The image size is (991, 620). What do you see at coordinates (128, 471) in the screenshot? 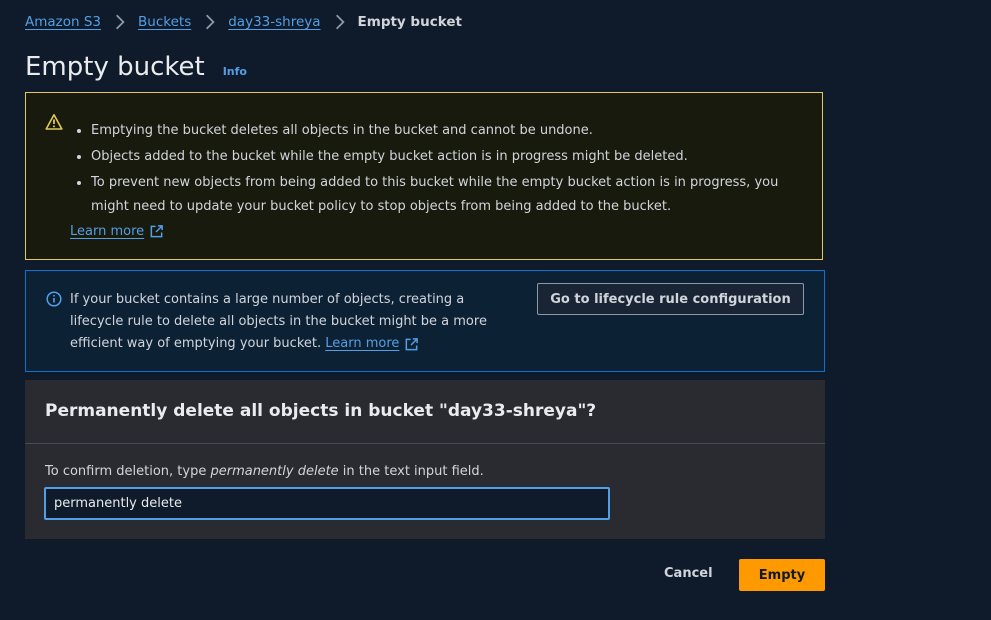
I see `confirm-label-before: To confirm deletion, type` at bounding box center [128, 471].